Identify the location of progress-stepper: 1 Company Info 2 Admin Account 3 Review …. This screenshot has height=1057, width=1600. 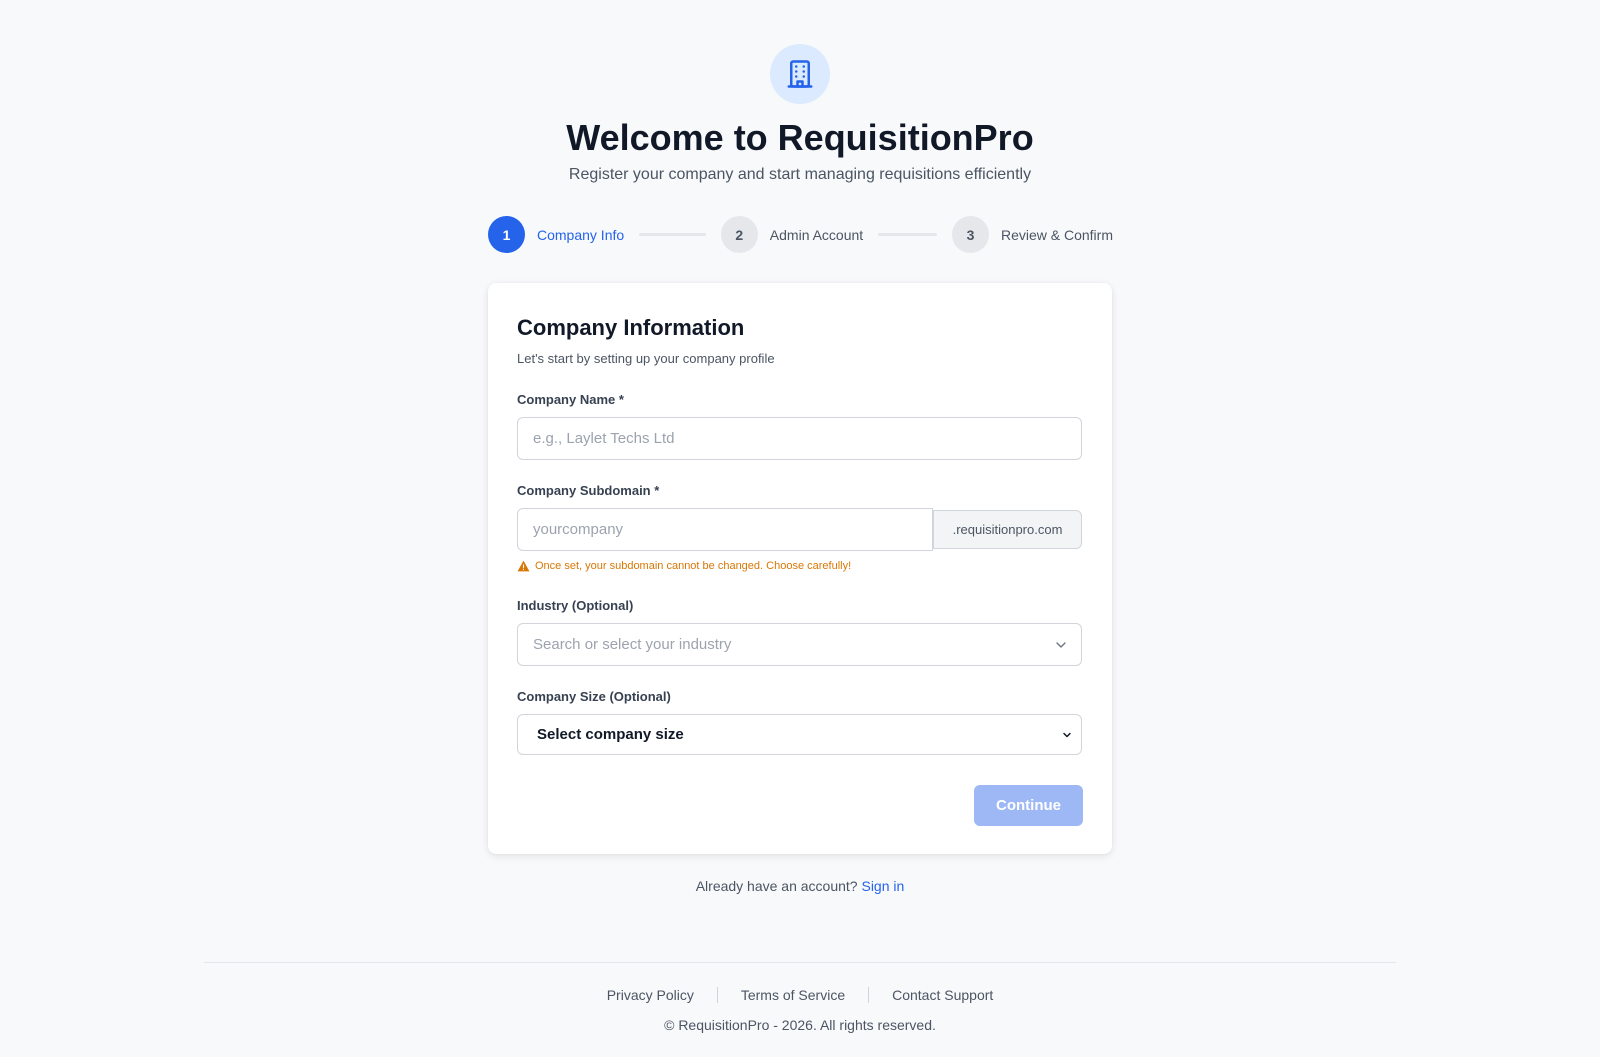
(800, 234).